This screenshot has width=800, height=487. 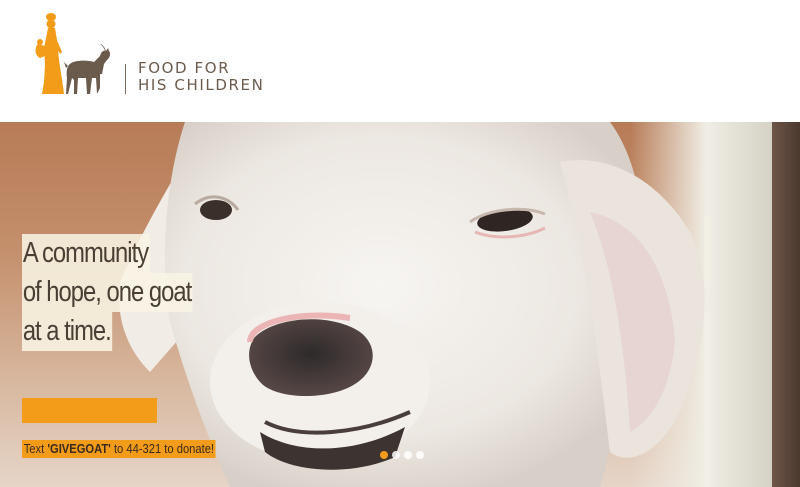 What do you see at coordinates (73, 53) in the screenshot?
I see `logo-woman-goat-icon` at bounding box center [73, 53].